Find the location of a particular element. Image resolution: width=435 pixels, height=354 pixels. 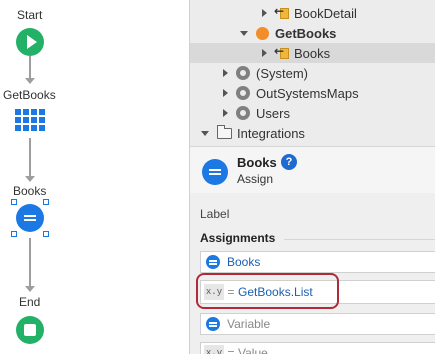

help-icon: ? is located at coordinates (289, 162).